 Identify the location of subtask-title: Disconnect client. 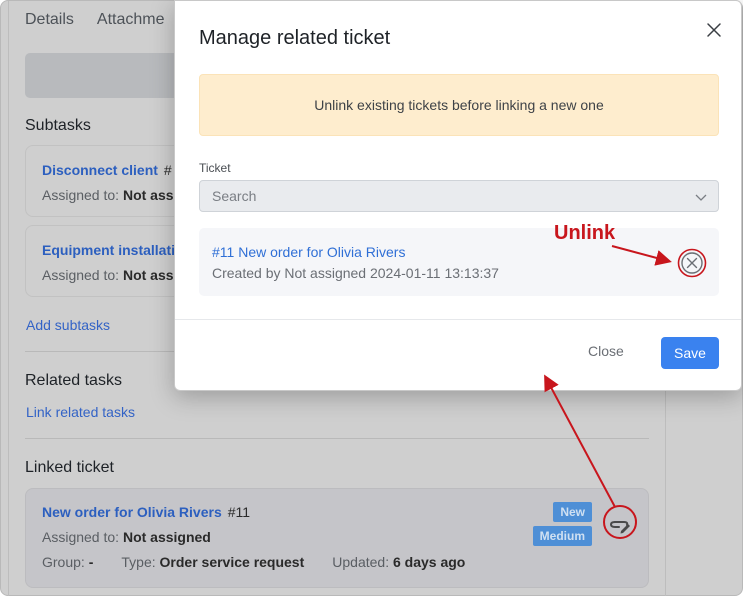
(100, 170).